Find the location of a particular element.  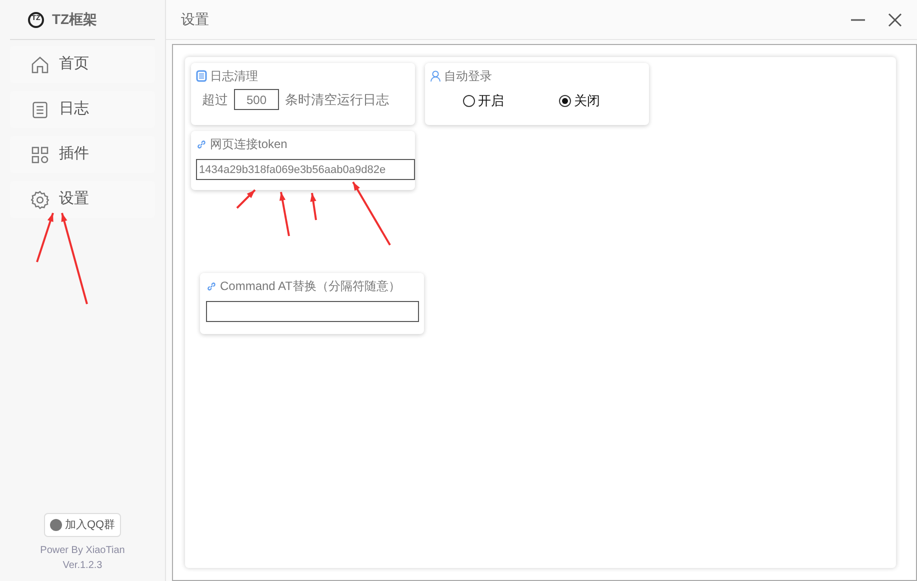

chat-icon is located at coordinates (56, 525).